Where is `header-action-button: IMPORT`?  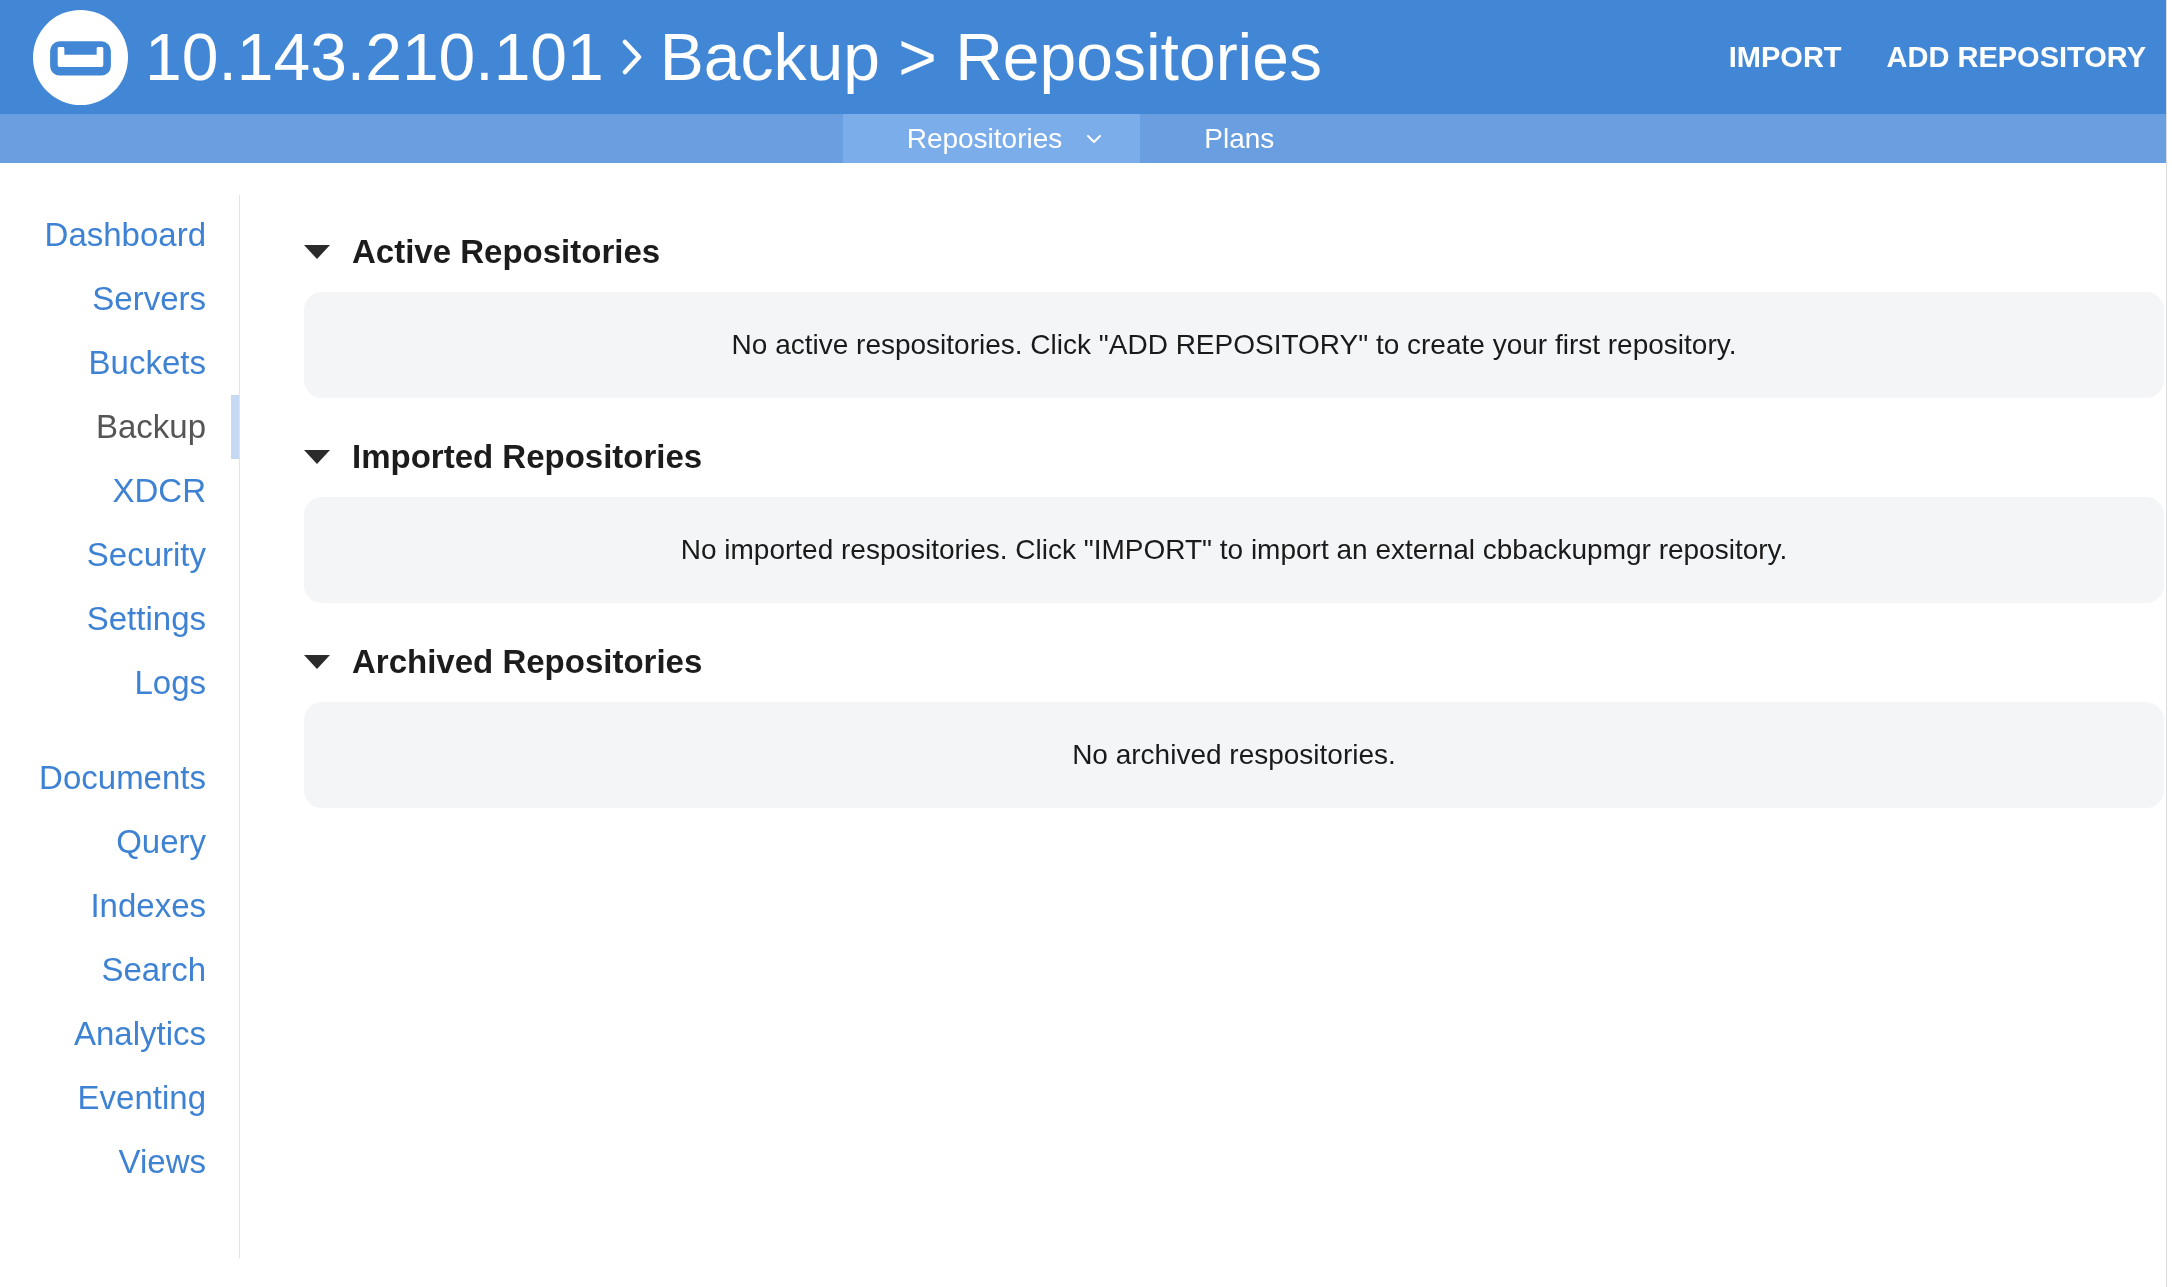 header-action-button: IMPORT is located at coordinates (1785, 57).